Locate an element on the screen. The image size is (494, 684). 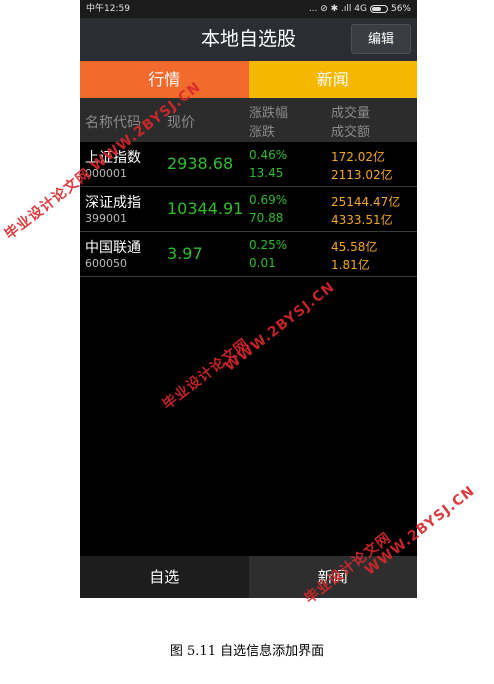
status-indicators: ... ⊘ ✱ .ıll 4G 56% is located at coordinates (360, 9).